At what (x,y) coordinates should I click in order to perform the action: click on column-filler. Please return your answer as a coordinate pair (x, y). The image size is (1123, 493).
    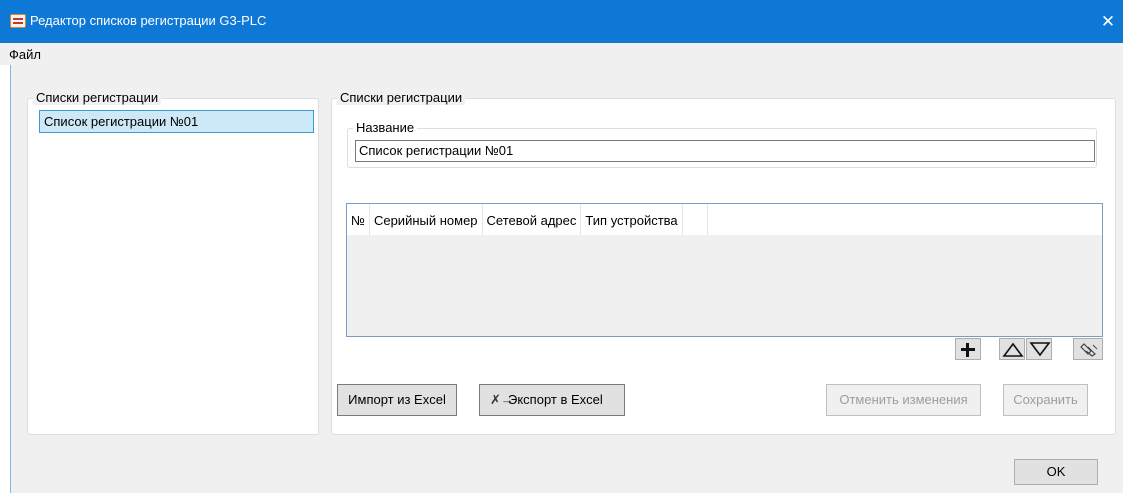
    Looking at the image, I should click on (695, 219).